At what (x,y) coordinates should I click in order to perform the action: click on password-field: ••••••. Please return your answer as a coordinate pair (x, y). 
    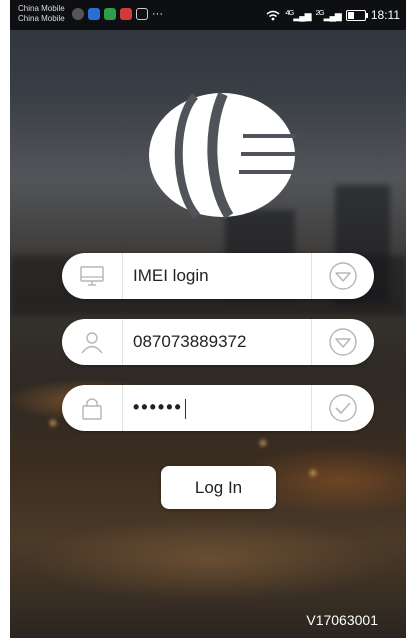
    Looking at the image, I should click on (218, 408).